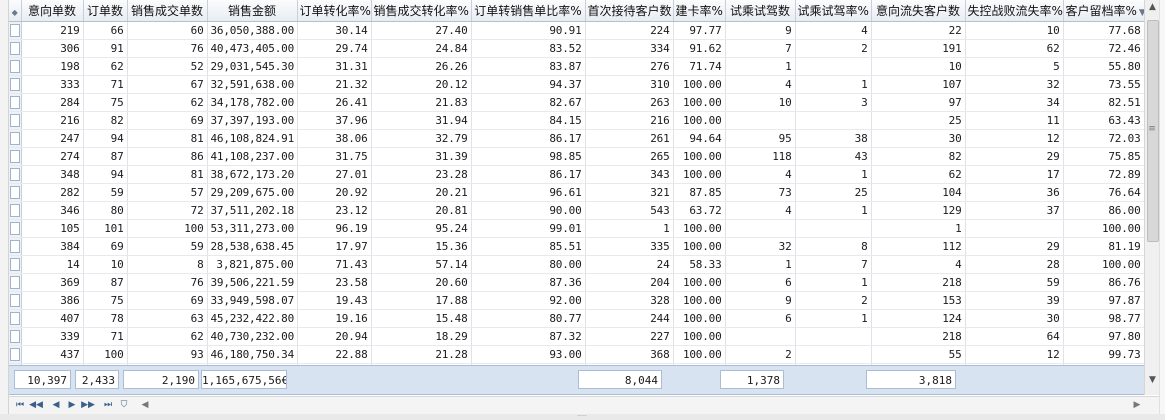 Image resolution: width=1165 pixels, height=420 pixels. I want to click on table-cell: 25, so click(918, 120).